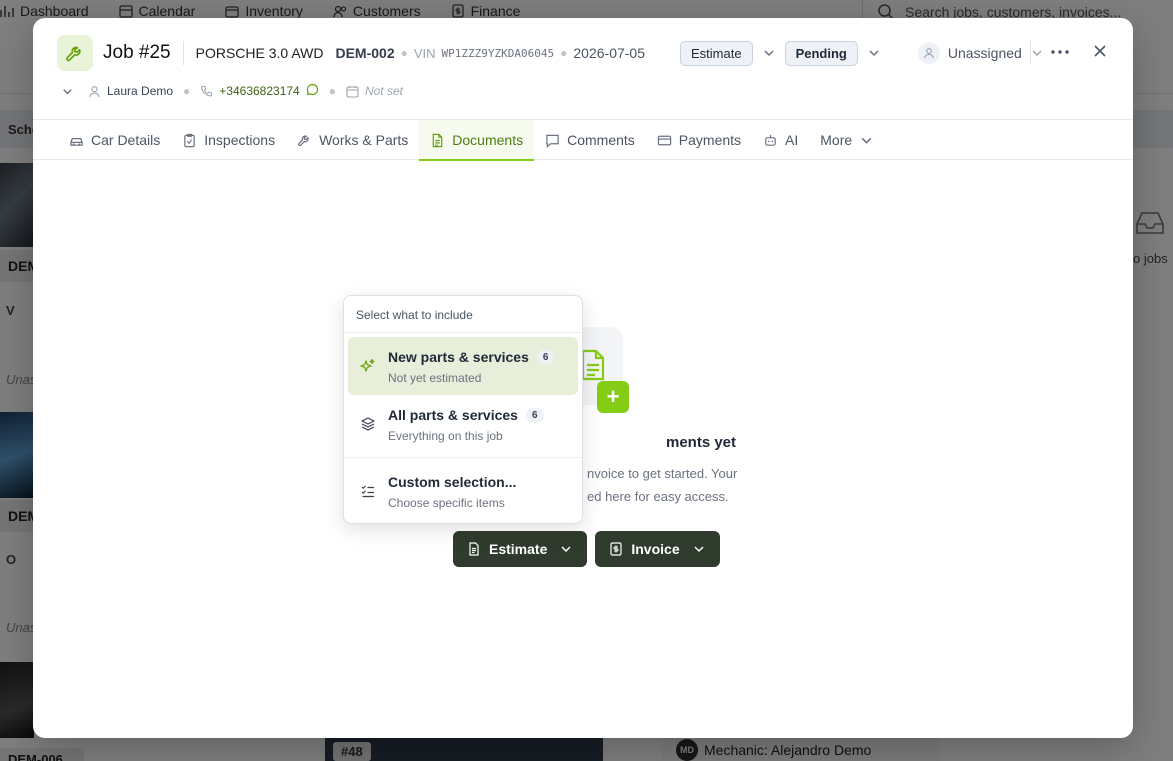 The image size is (1173, 761). I want to click on invoice-button: Invoice, so click(657, 549).